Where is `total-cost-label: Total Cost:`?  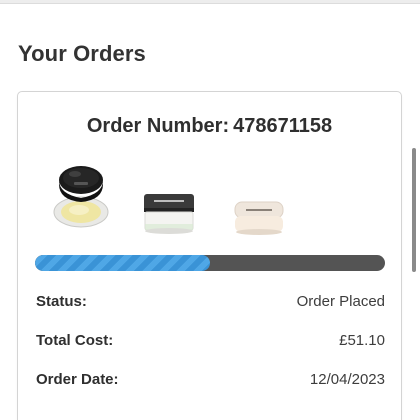
total-cost-label: Total Cost: is located at coordinates (75, 340).